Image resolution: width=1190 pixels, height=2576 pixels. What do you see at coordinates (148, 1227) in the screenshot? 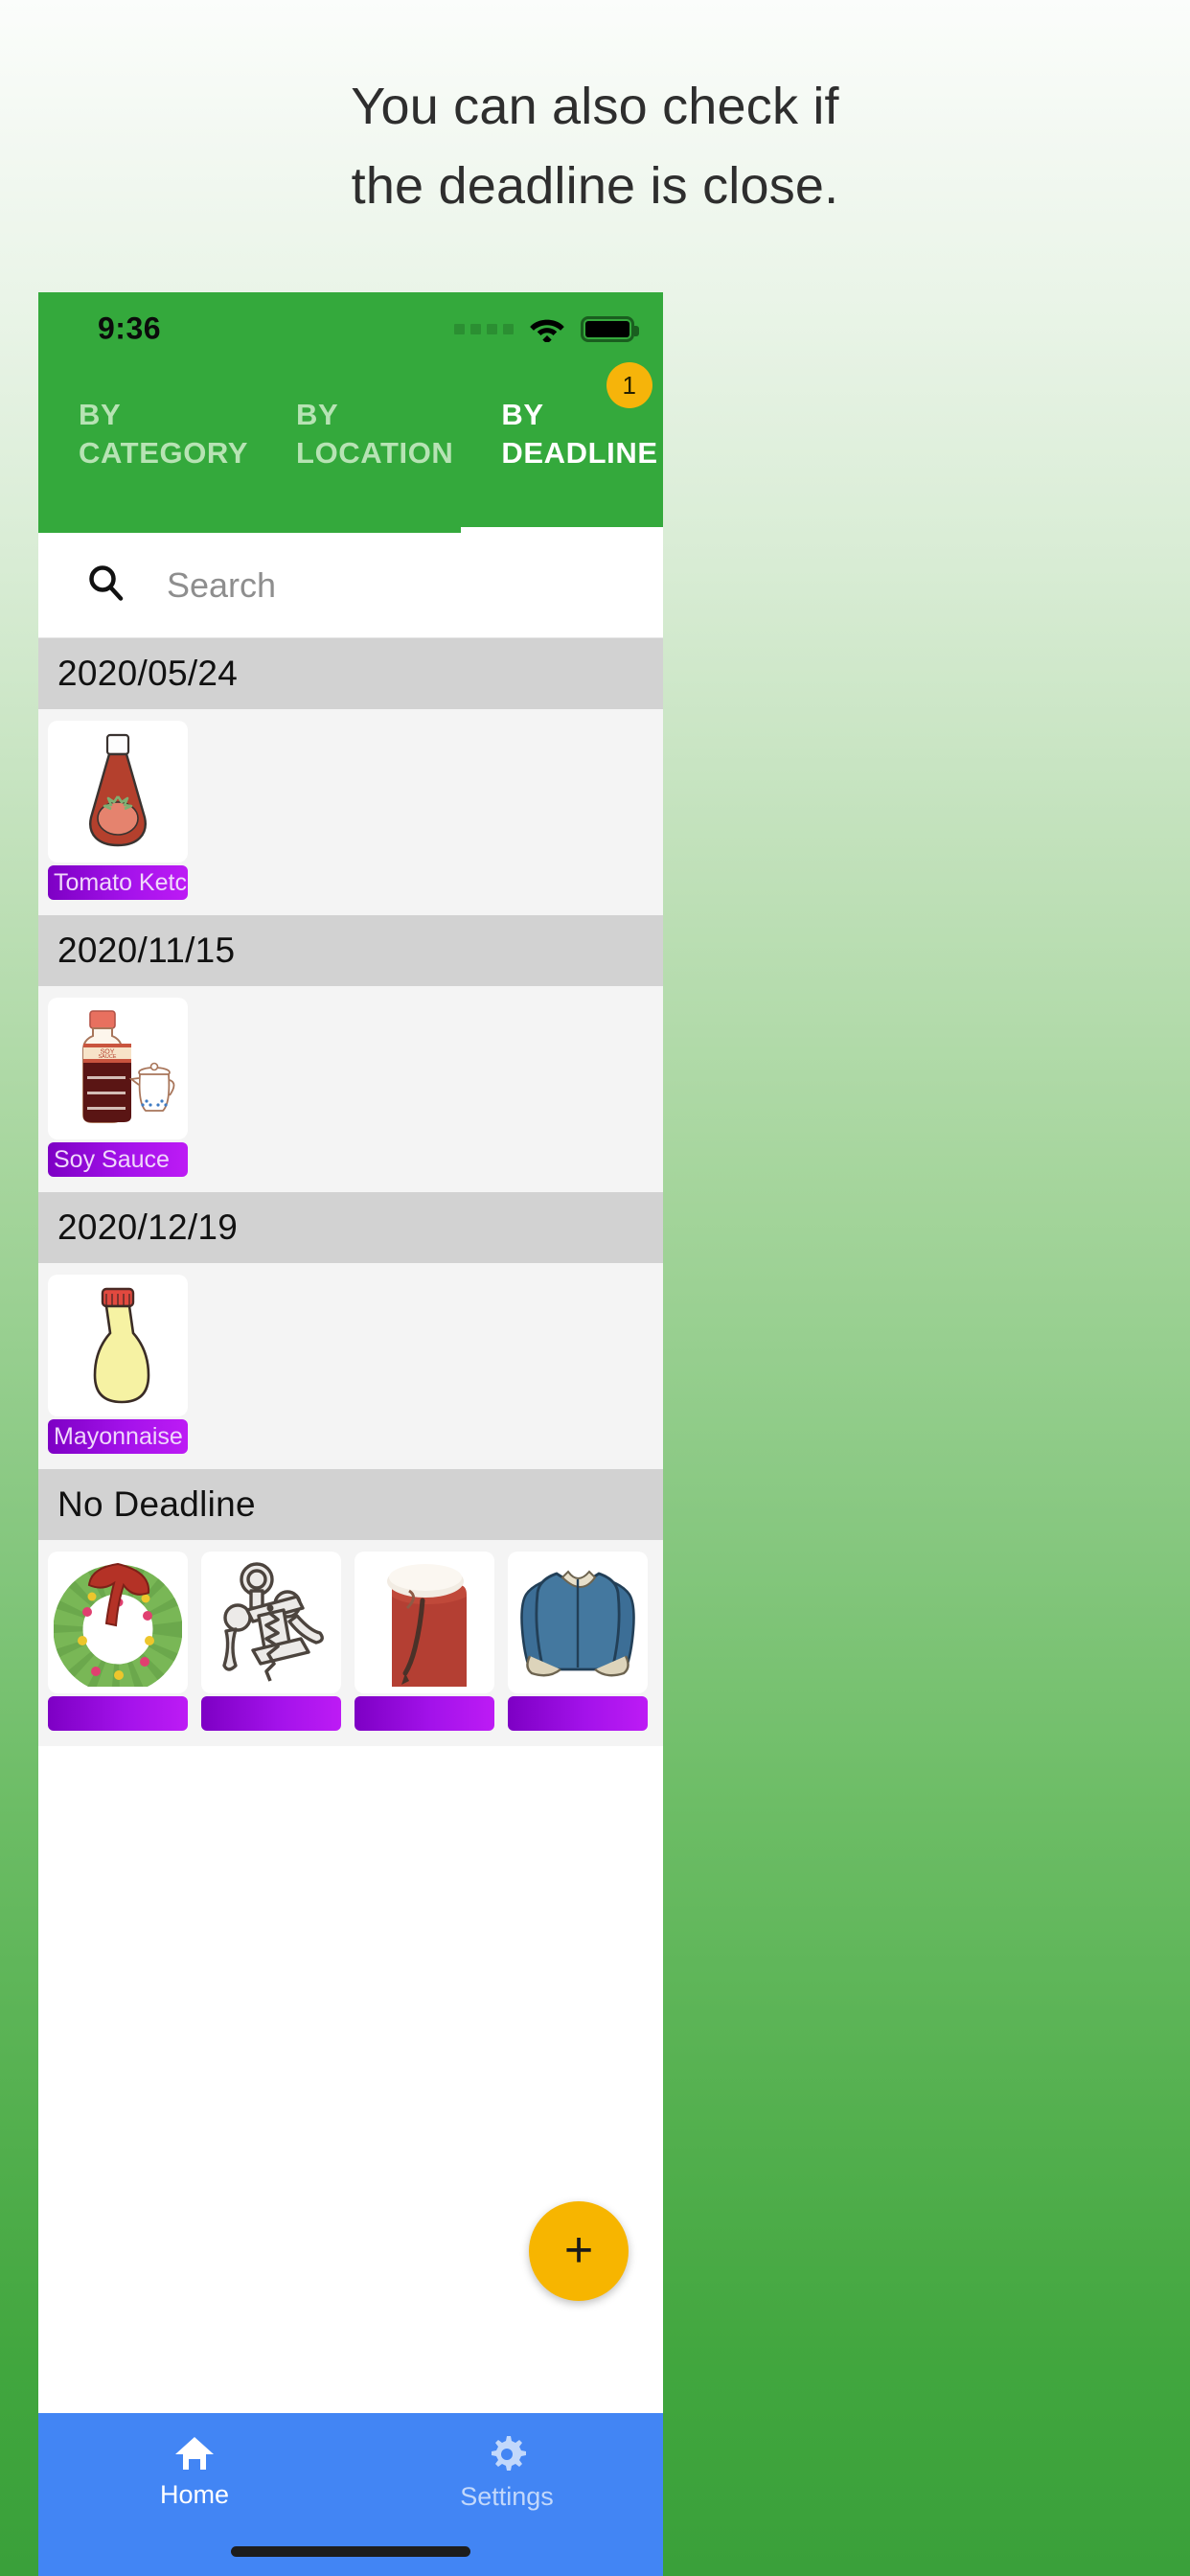
I see `group-header-3-label: 2020/12/19` at bounding box center [148, 1227].